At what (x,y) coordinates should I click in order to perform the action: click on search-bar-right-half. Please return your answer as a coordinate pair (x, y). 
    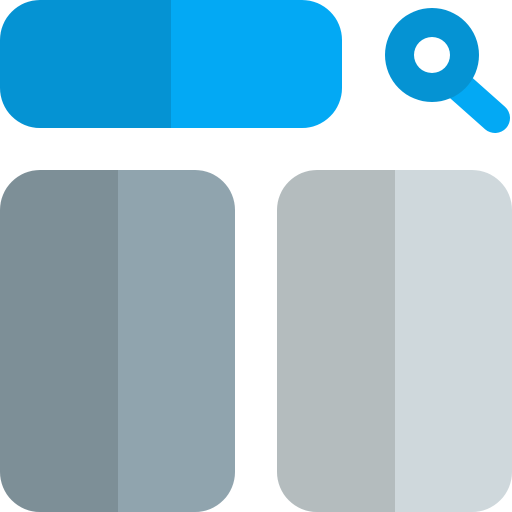
    Looking at the image, I should click on (256, 64).